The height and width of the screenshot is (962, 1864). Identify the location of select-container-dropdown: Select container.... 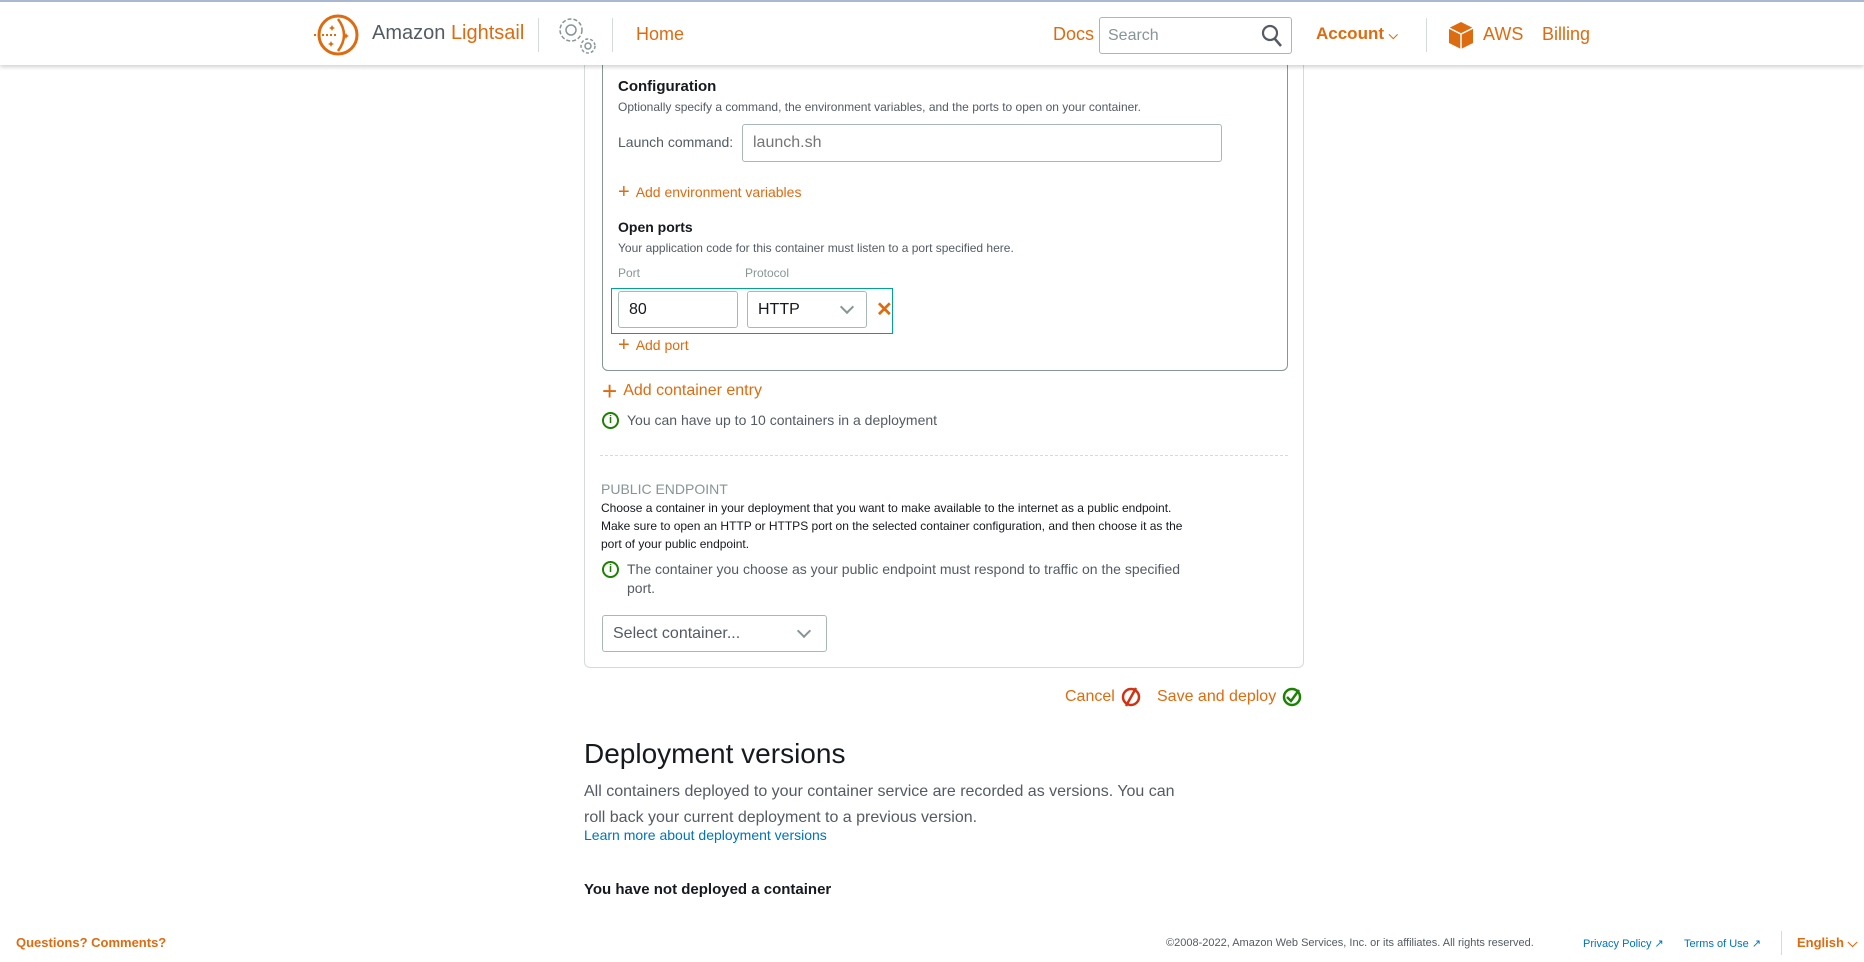
(714, 633).